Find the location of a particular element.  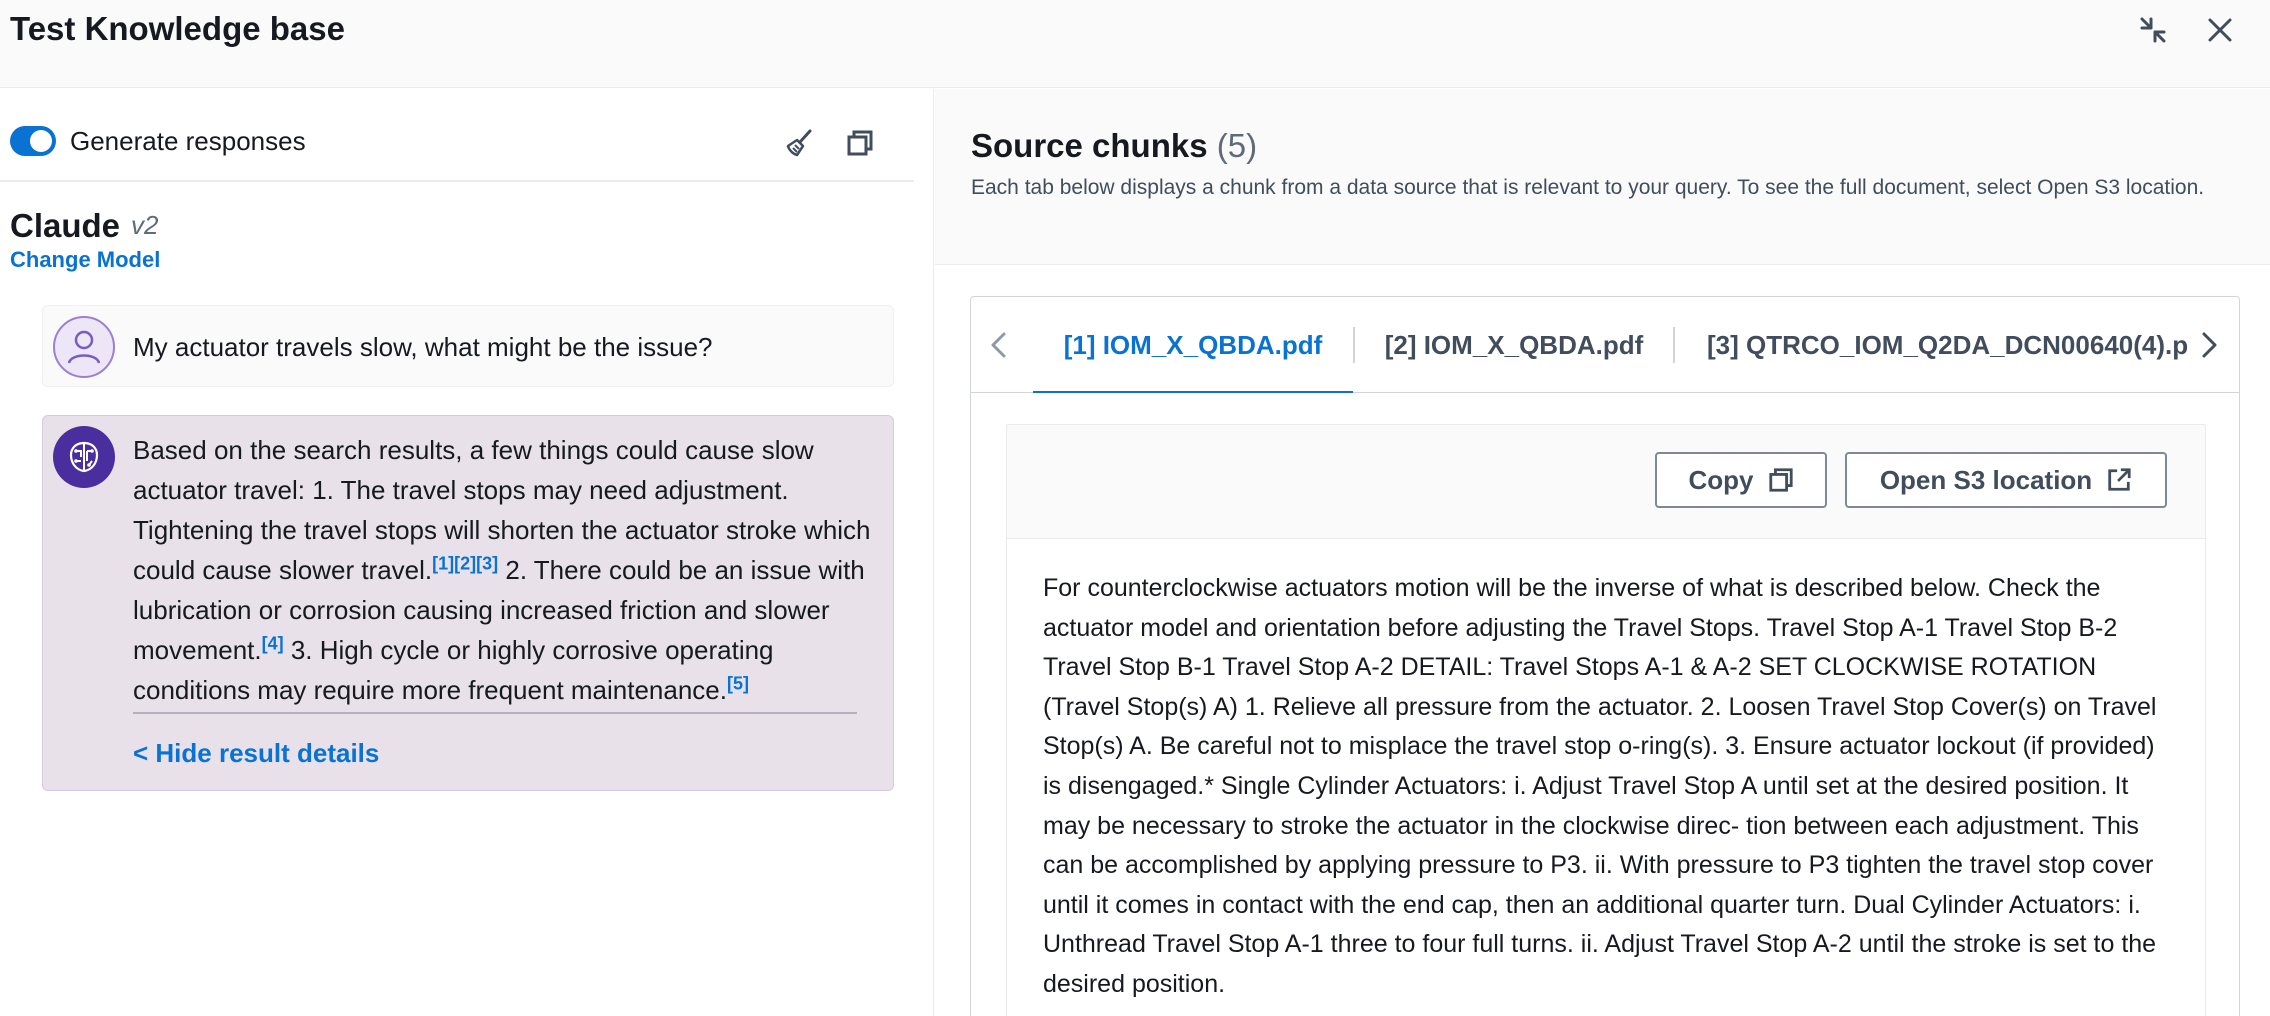

tab-scroll-left-button is located at coordinates (999, 345).